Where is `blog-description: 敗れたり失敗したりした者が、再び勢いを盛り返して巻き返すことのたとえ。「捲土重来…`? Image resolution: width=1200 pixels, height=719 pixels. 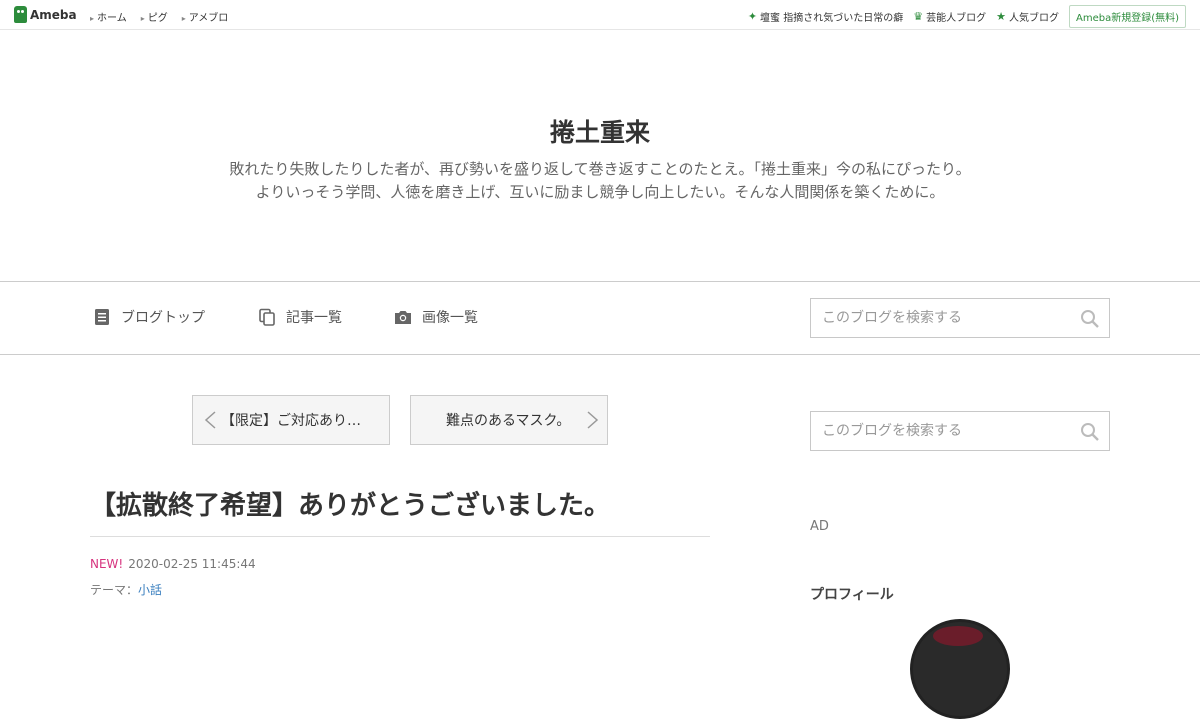
blog-description: 敗れたり失敗したりした者が、再び勢いを盛り返して巻き返すことのたとえ。「捲土重来… is located at coordinates (600, 181).